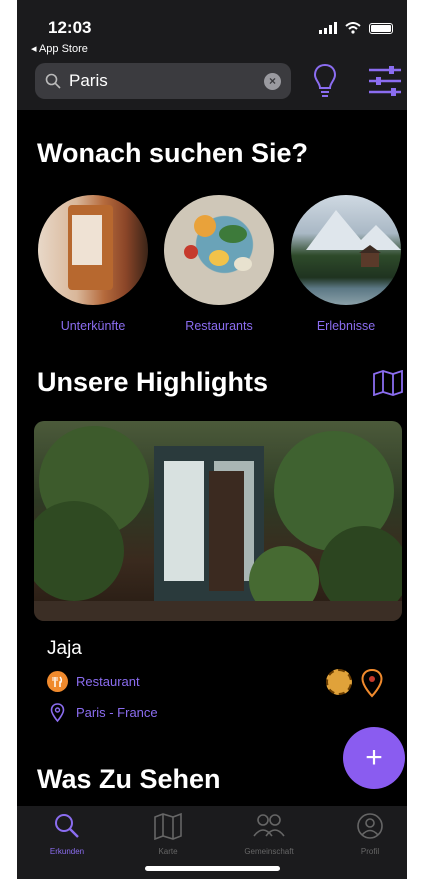 The image size is (422, 879). What do you see at coordinates (372, 683) in the screenshot?
I see `location-marker-badge-icon` at bounding box center [372, 683].